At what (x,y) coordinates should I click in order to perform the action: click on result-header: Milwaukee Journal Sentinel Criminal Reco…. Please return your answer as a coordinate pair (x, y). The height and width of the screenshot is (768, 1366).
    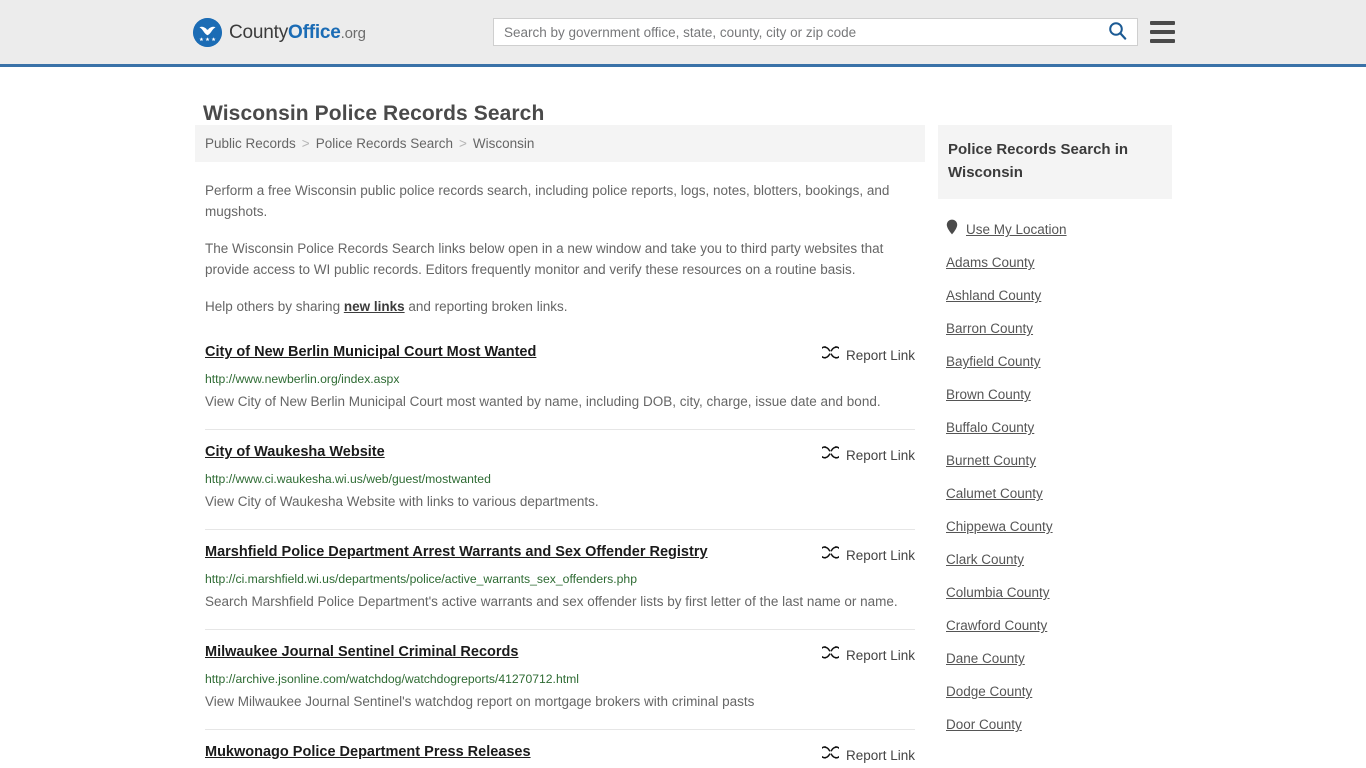
    Looking at the image, I should click on (560, 654).